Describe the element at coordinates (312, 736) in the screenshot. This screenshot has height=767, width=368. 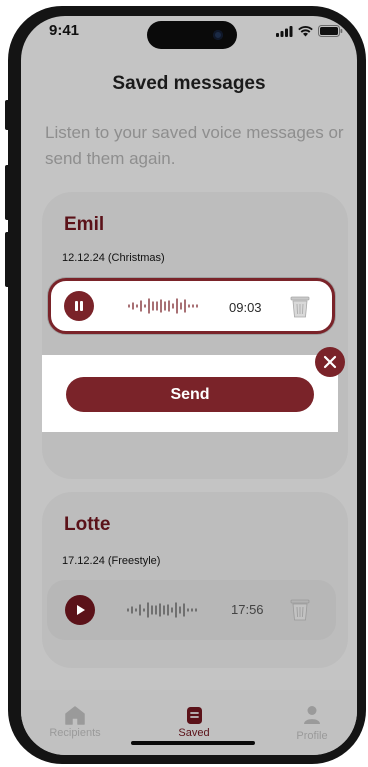
I see `tab-label: Profile` at that location.